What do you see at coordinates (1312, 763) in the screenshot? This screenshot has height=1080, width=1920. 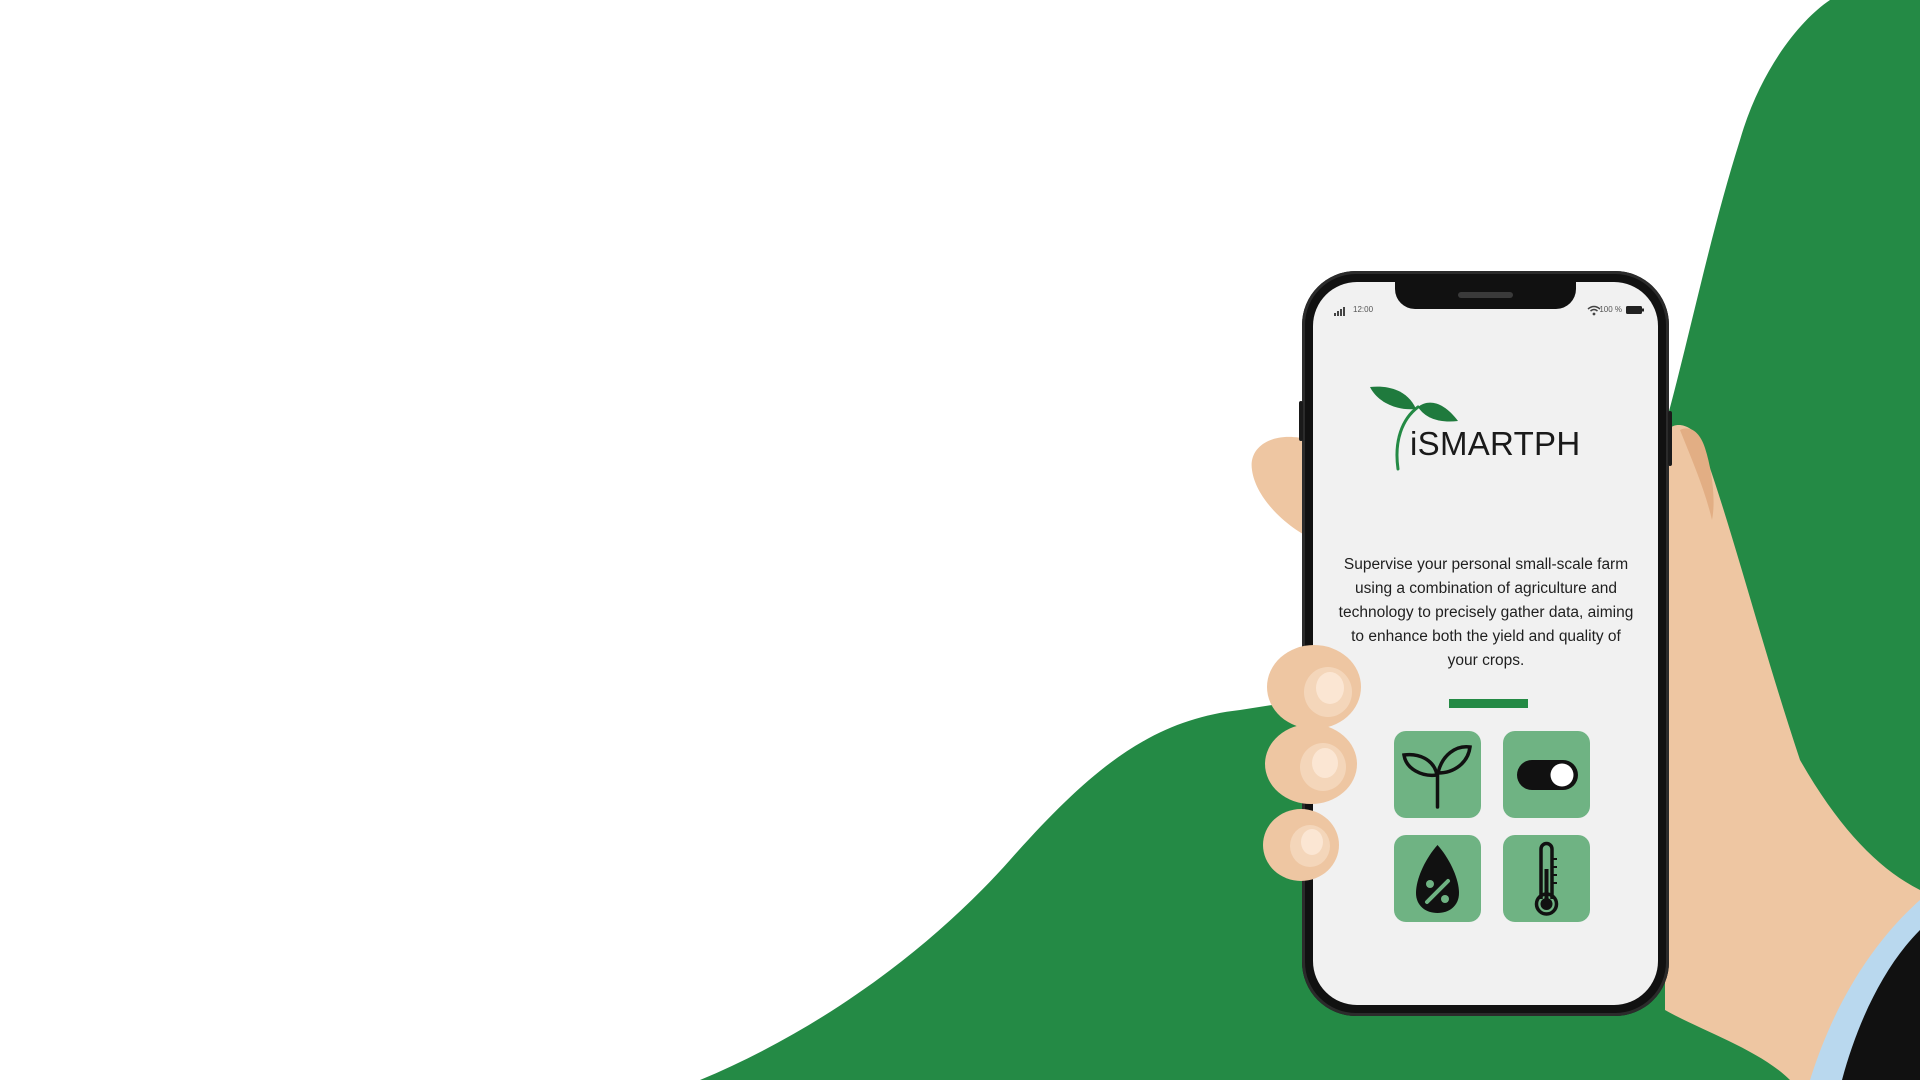 I see `hand-fingers` at bounding box center [1312, 763].